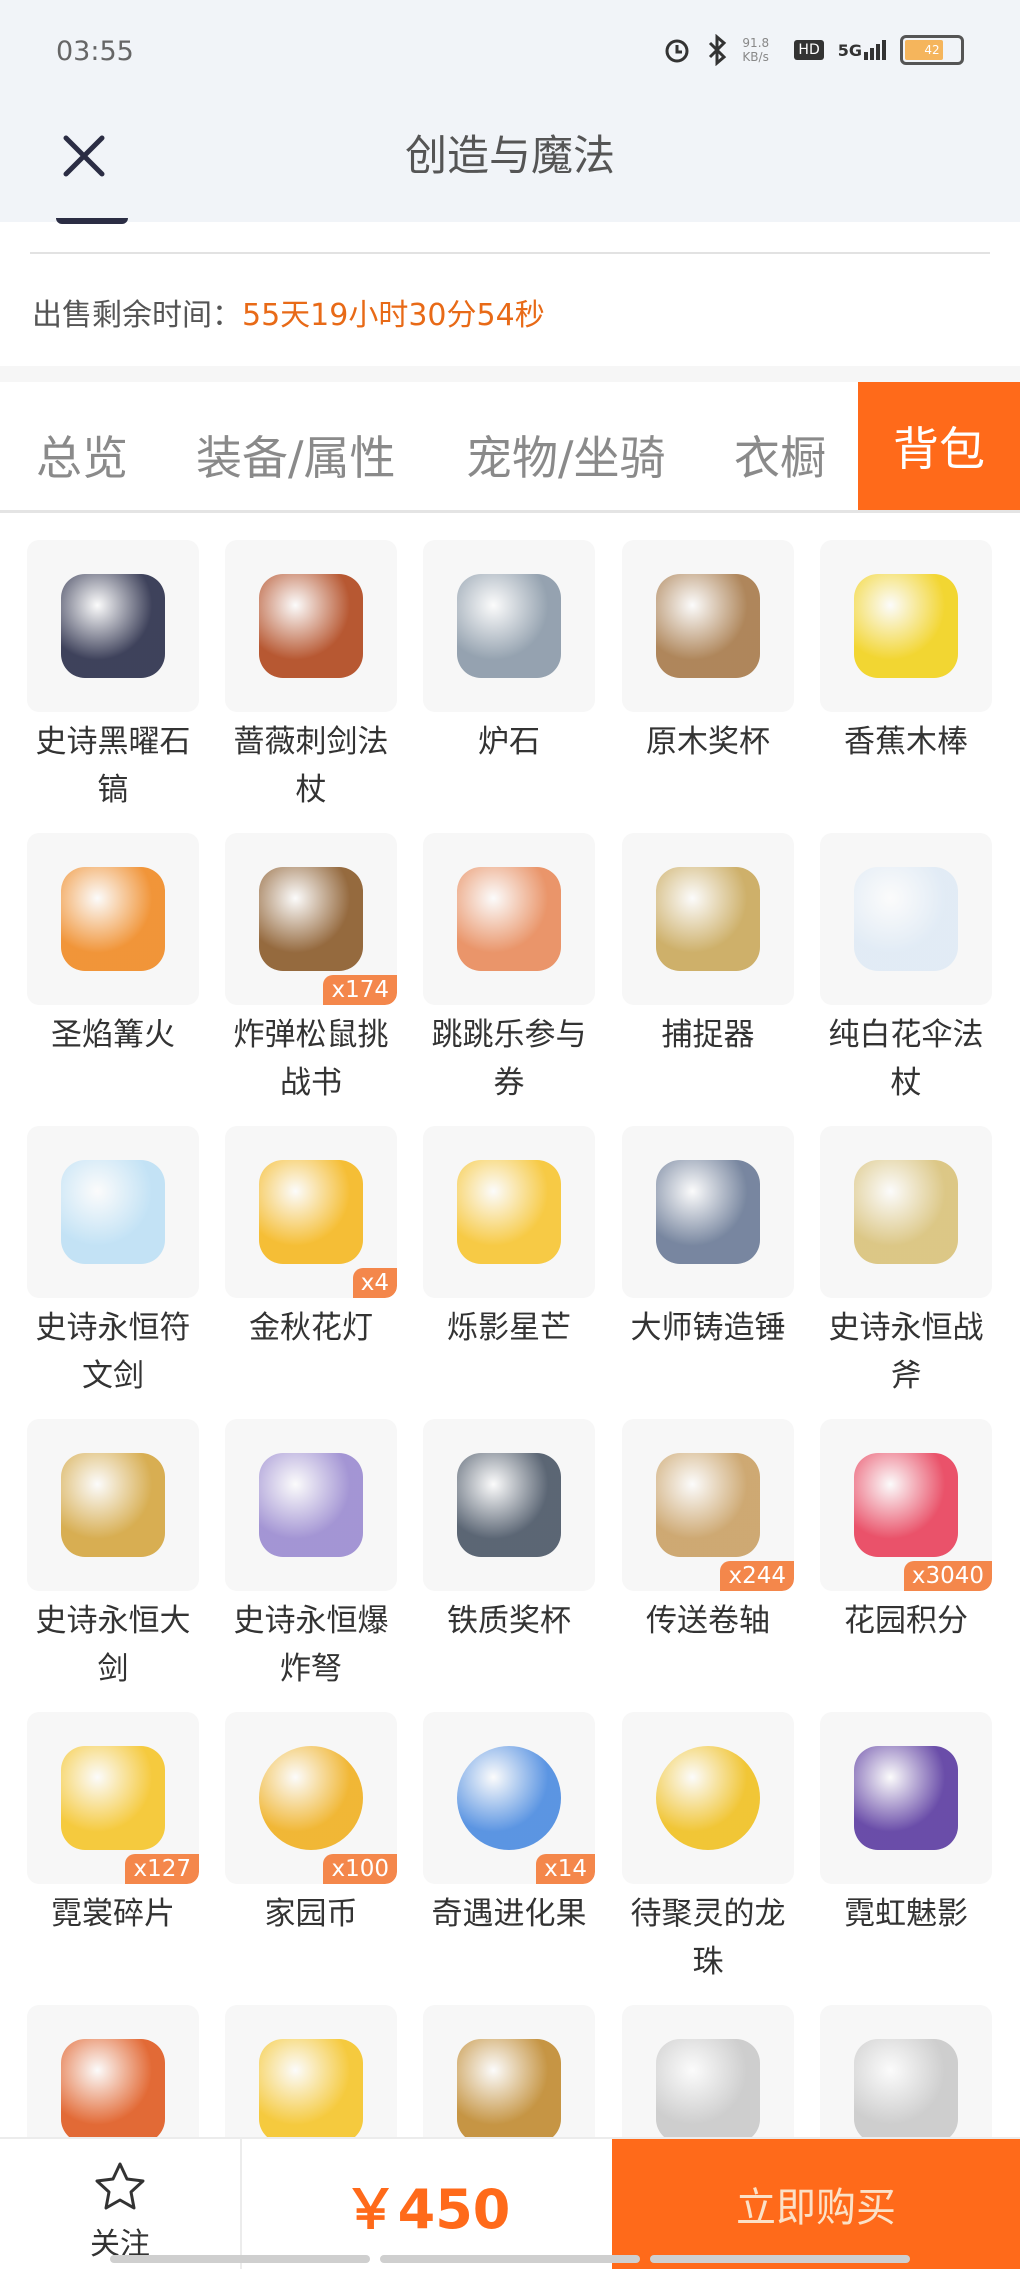 The width and height of the screenshot is (1020, 2269). Describe the element at coordinates (311, 1798) in the screenshot. I see `coin-icon` at that location.